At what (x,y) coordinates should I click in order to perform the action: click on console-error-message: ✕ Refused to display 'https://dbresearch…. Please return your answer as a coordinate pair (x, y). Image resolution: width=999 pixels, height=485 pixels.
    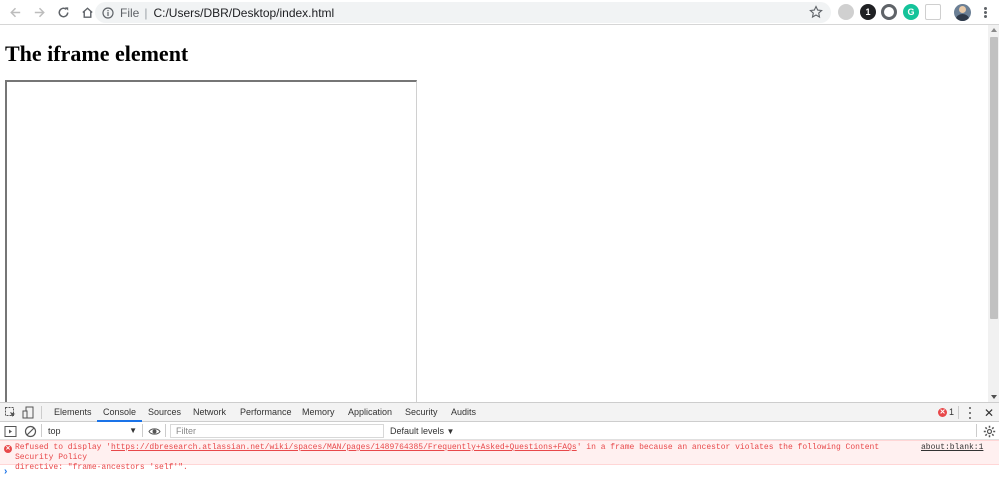
    Looking at the image, I should click on (499, 456).